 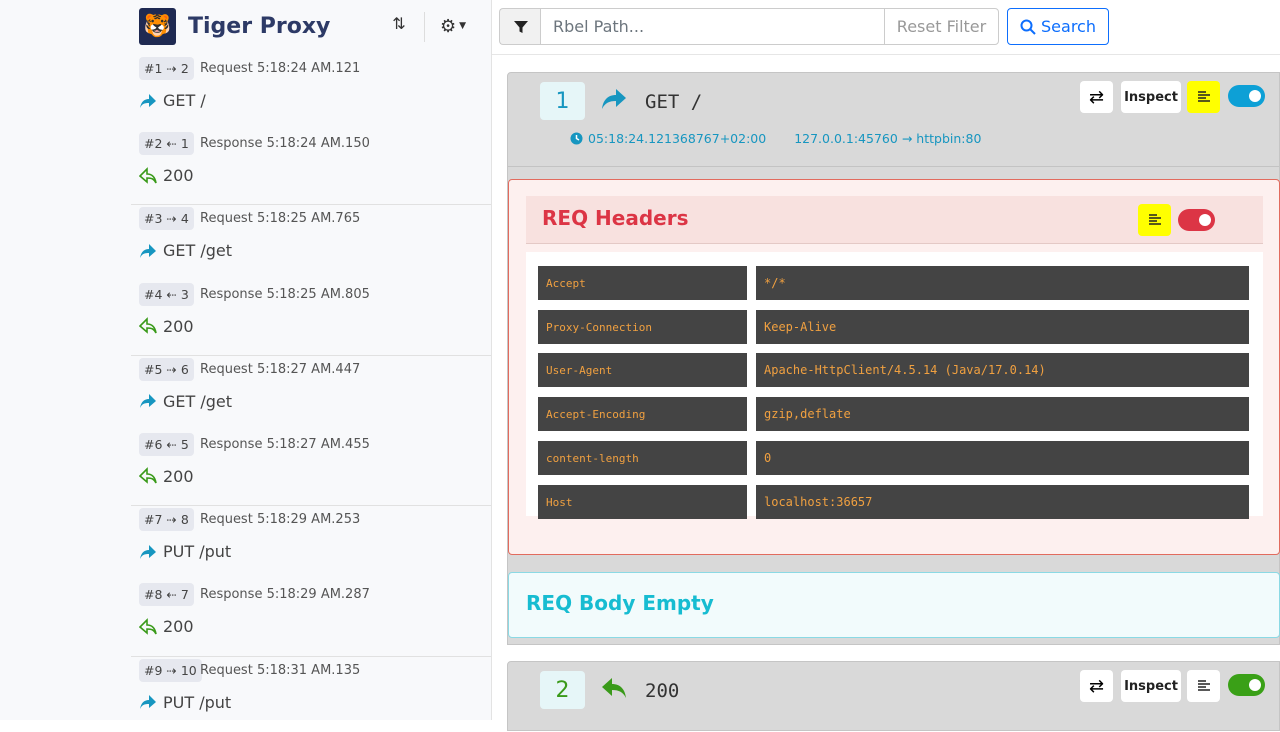 I want to click on message-info: Request 5:18:27 AM.447, so click(x=280, y=369).